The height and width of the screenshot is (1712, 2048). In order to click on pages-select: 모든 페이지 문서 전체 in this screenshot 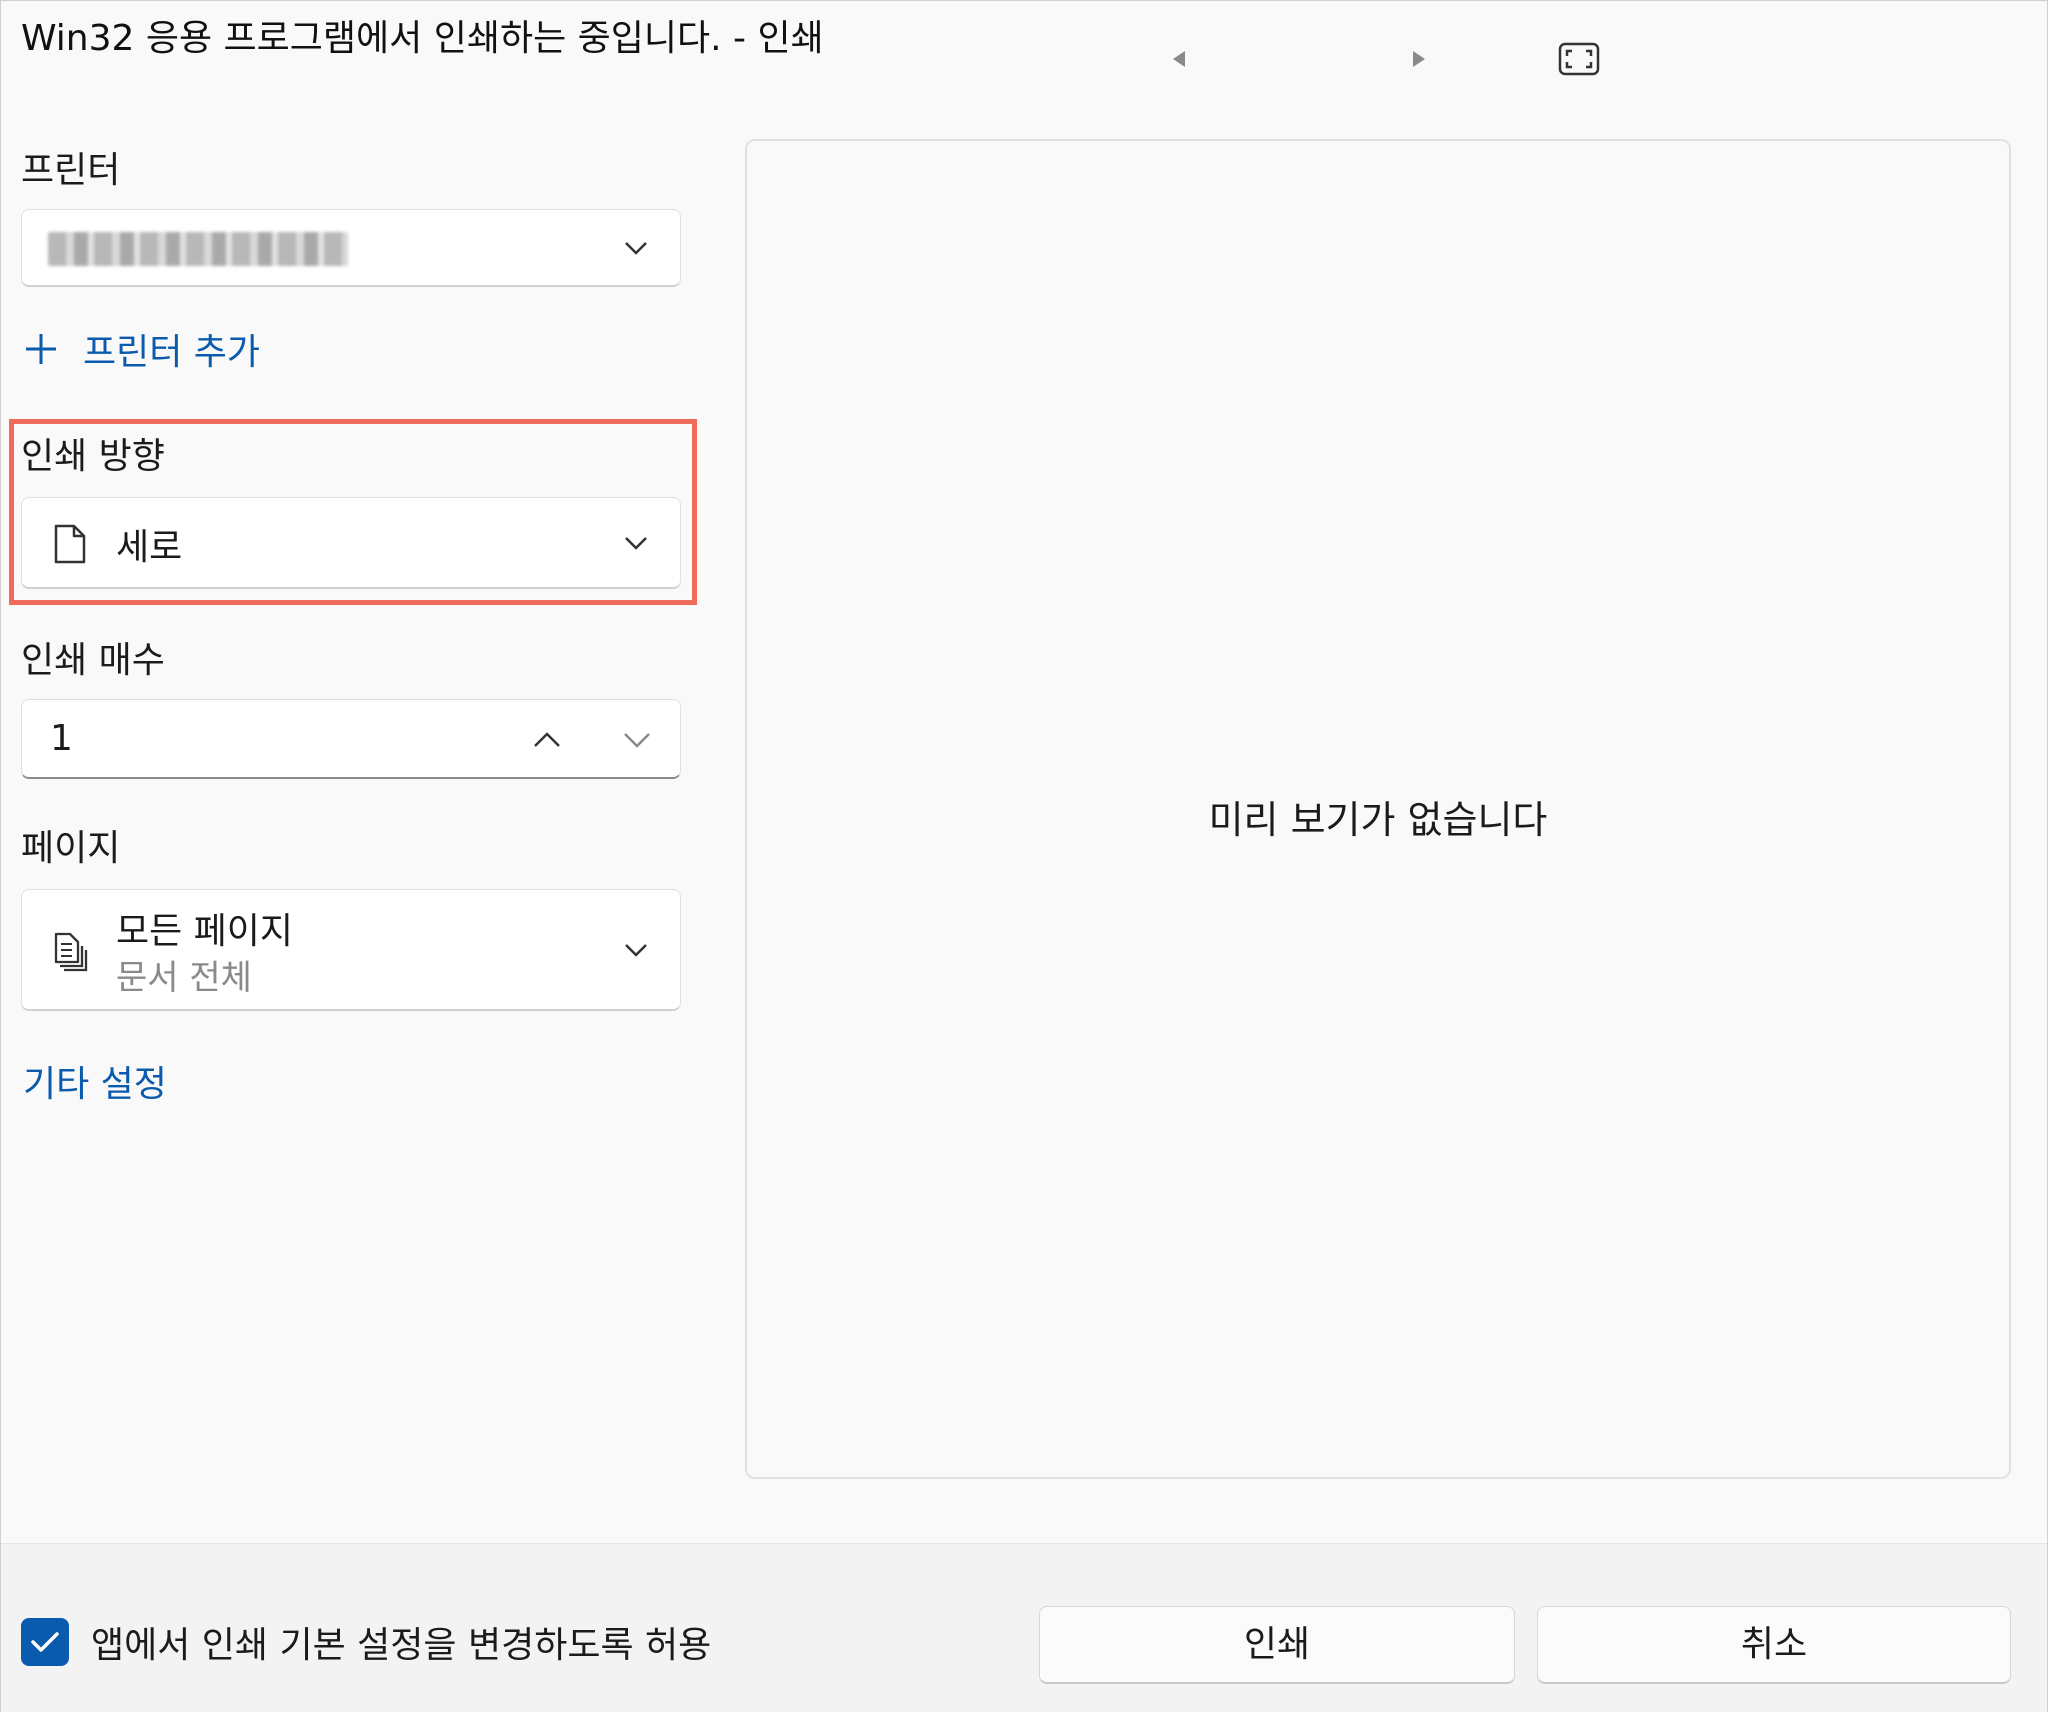, I will do `click(351, 950)`.